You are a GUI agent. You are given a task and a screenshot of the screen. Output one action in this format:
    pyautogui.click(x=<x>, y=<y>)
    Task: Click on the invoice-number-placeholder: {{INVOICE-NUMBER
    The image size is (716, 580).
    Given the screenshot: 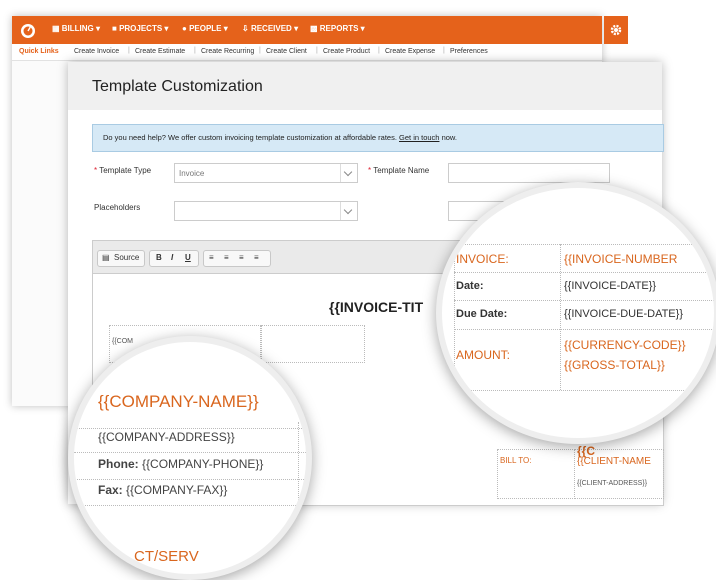 What is the action you would take?
    pyautogui.click(x=621, y=259)
    